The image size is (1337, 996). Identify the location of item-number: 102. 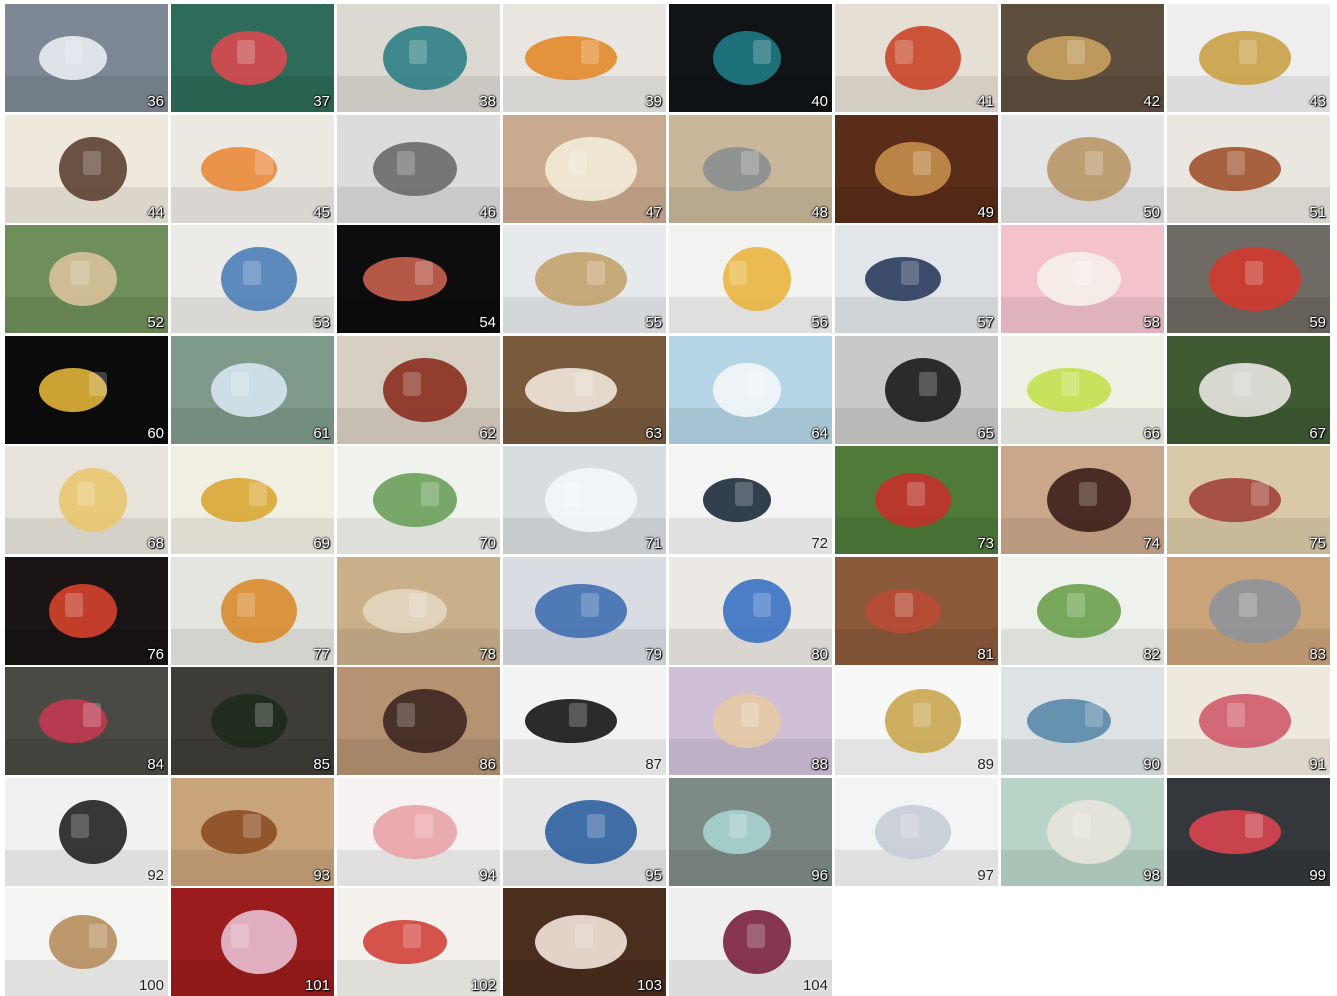
(483, 985).